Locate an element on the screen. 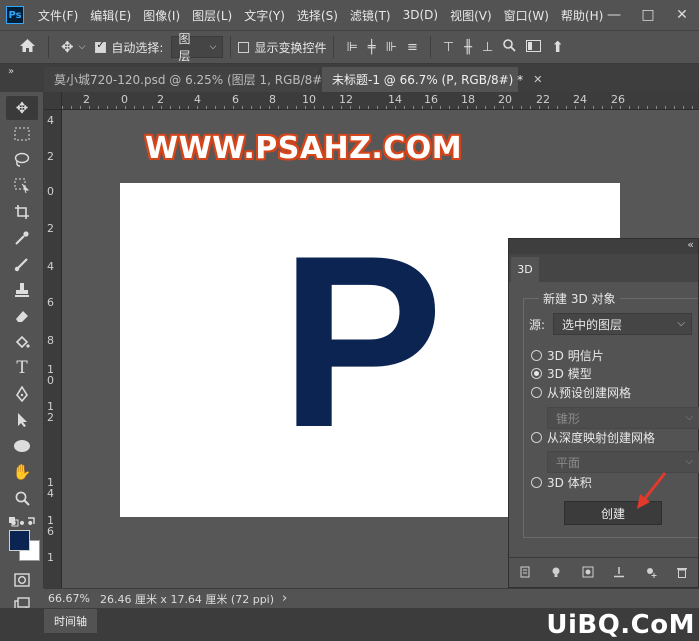 The image size is (699, 641). ruler-tick: 22 is located at coordinates (543, 99).